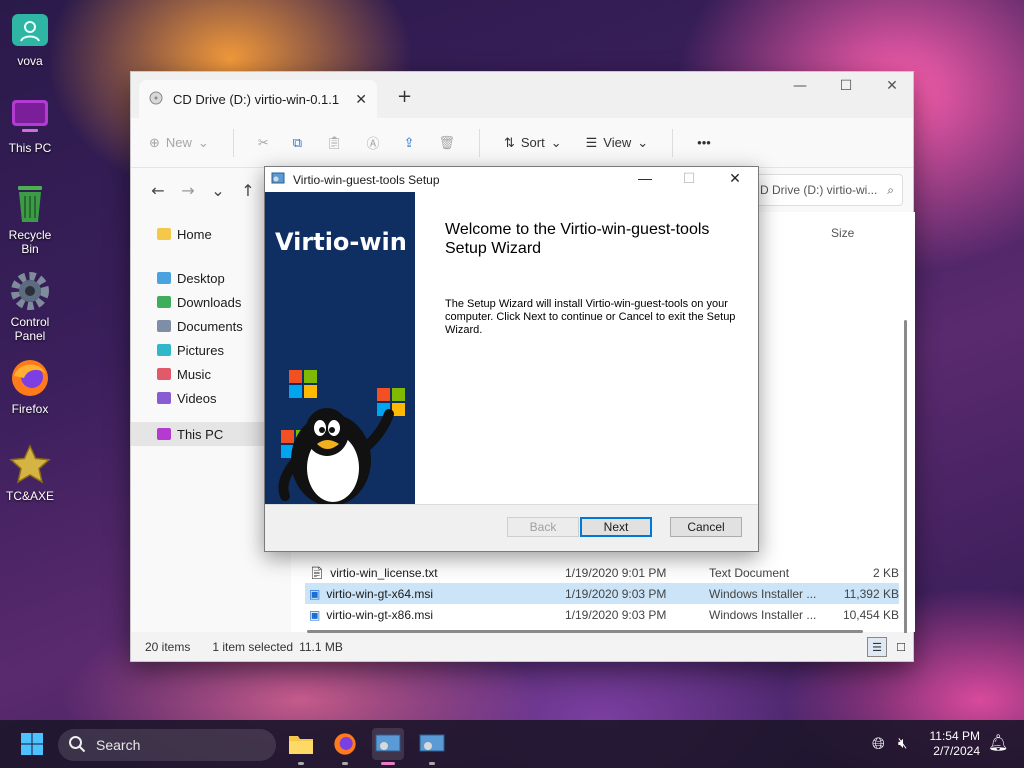 This screenshot has height=768, width=1024. Describe the element at coordinates (366, 179) in the screenshot. I see `dialog-title: Virtio-win-guest-tools Setup` at that location.